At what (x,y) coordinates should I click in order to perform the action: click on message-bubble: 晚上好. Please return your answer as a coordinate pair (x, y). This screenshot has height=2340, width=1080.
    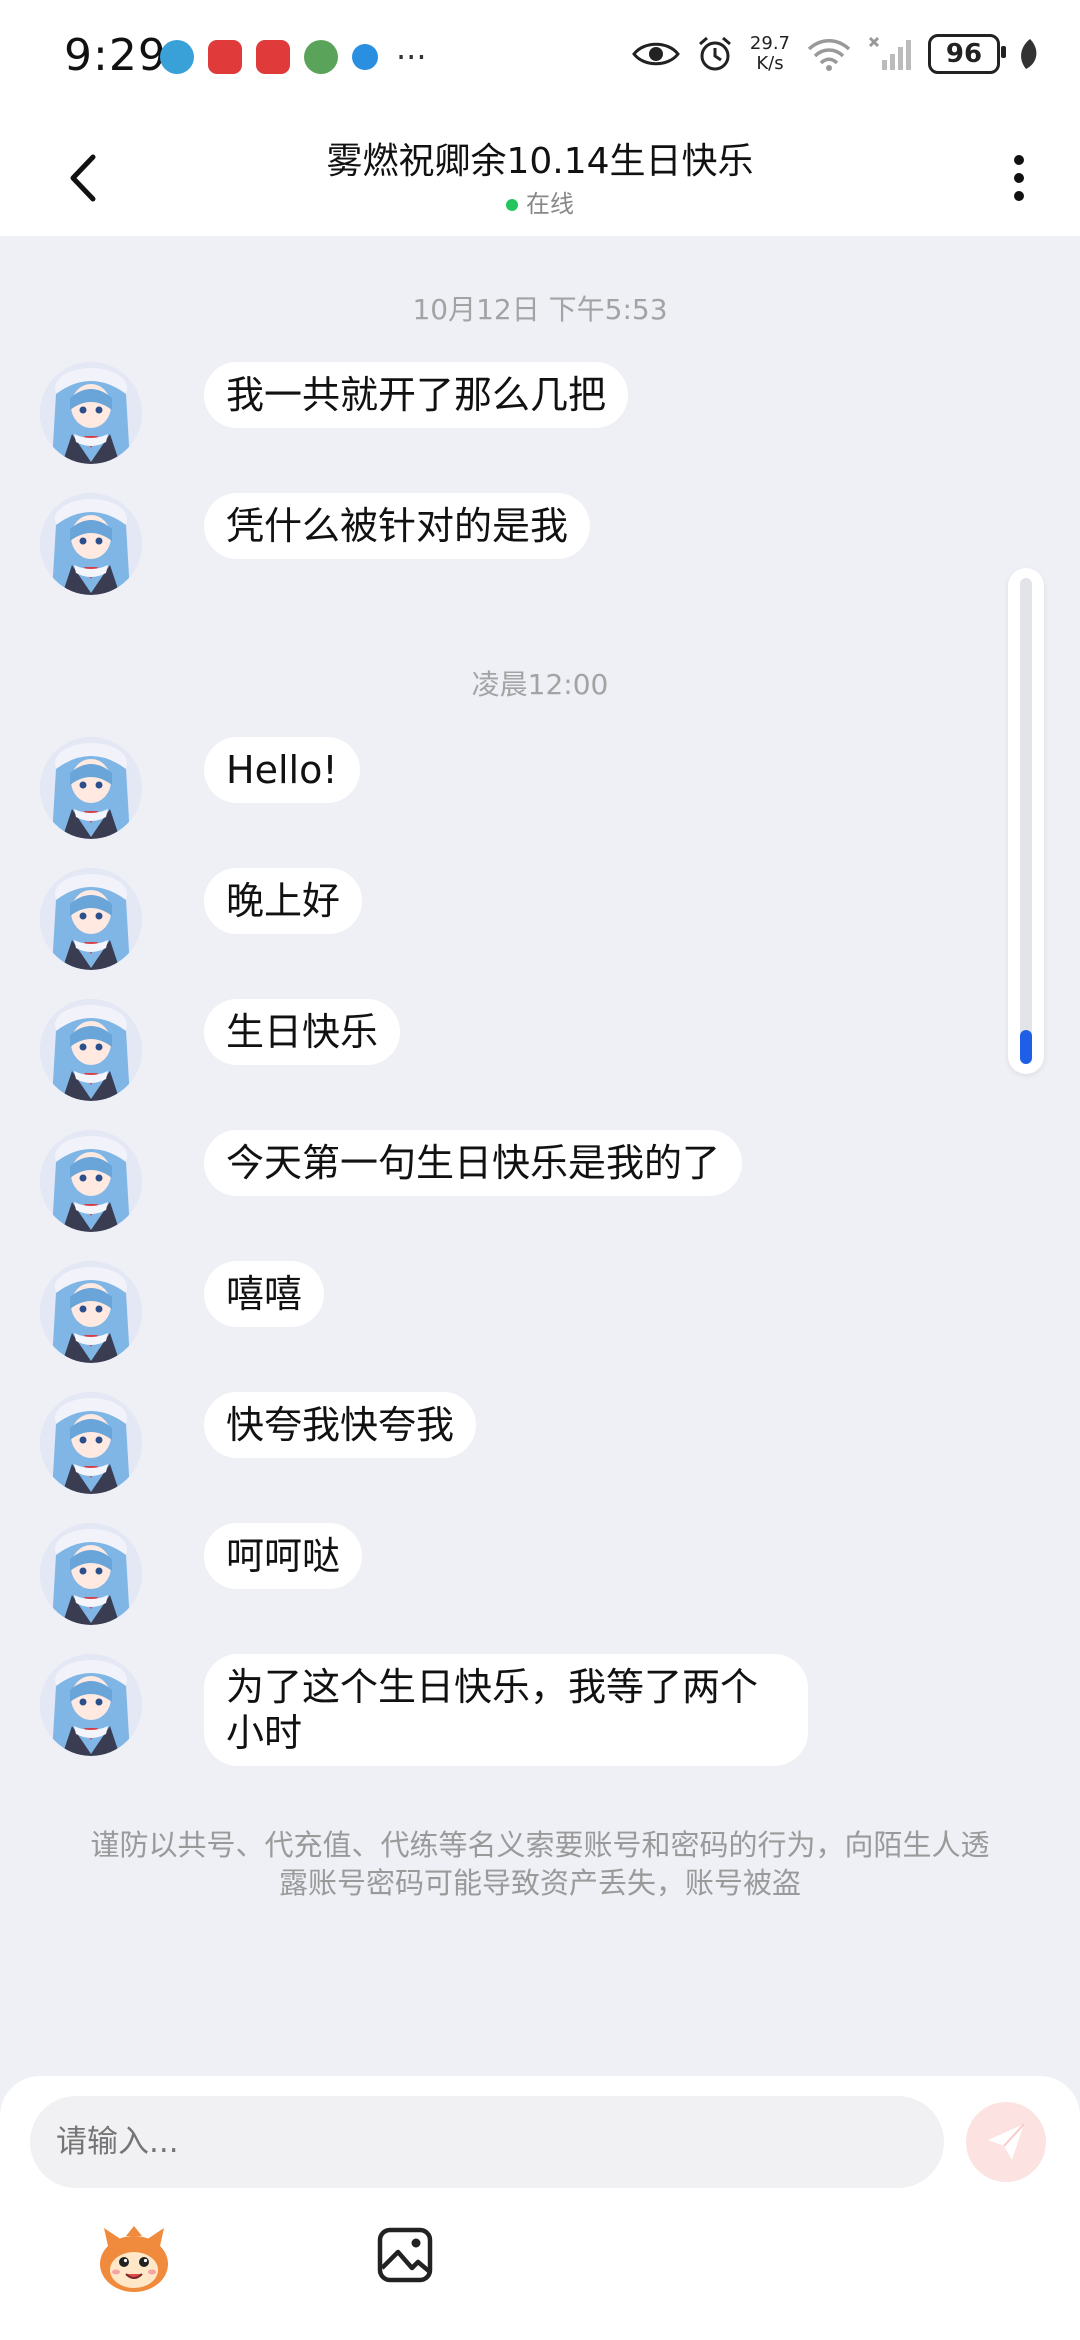
    Looking at the image, I should click on (283, 901).